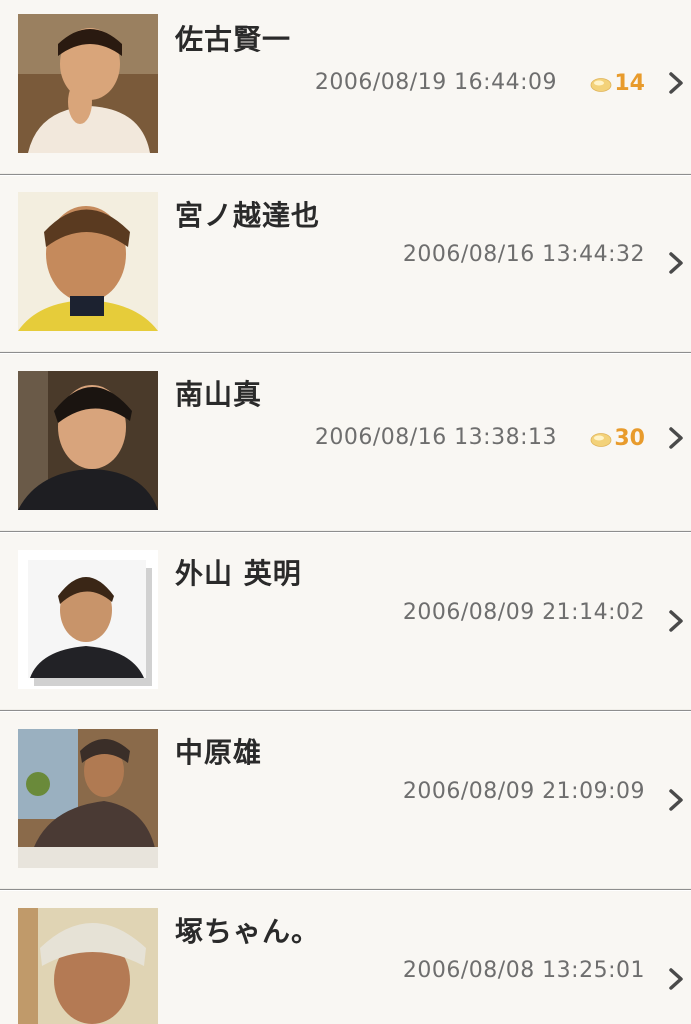 The height and width of the screenshot is (1024, 691). What do you see at coordinates (629, 438) in the screenshot?
I see `comment-count-value: 30` at bounding box center [629, 438].